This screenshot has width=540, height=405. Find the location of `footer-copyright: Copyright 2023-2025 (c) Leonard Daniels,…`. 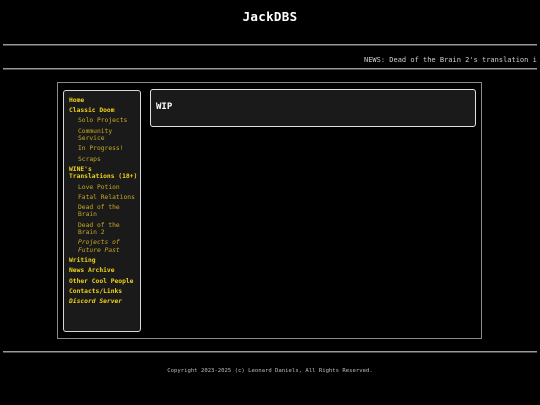

footer-copyright: Copyright 2023-2025 (c) Leonard Daniels,… is located at coordinates (270, 371).